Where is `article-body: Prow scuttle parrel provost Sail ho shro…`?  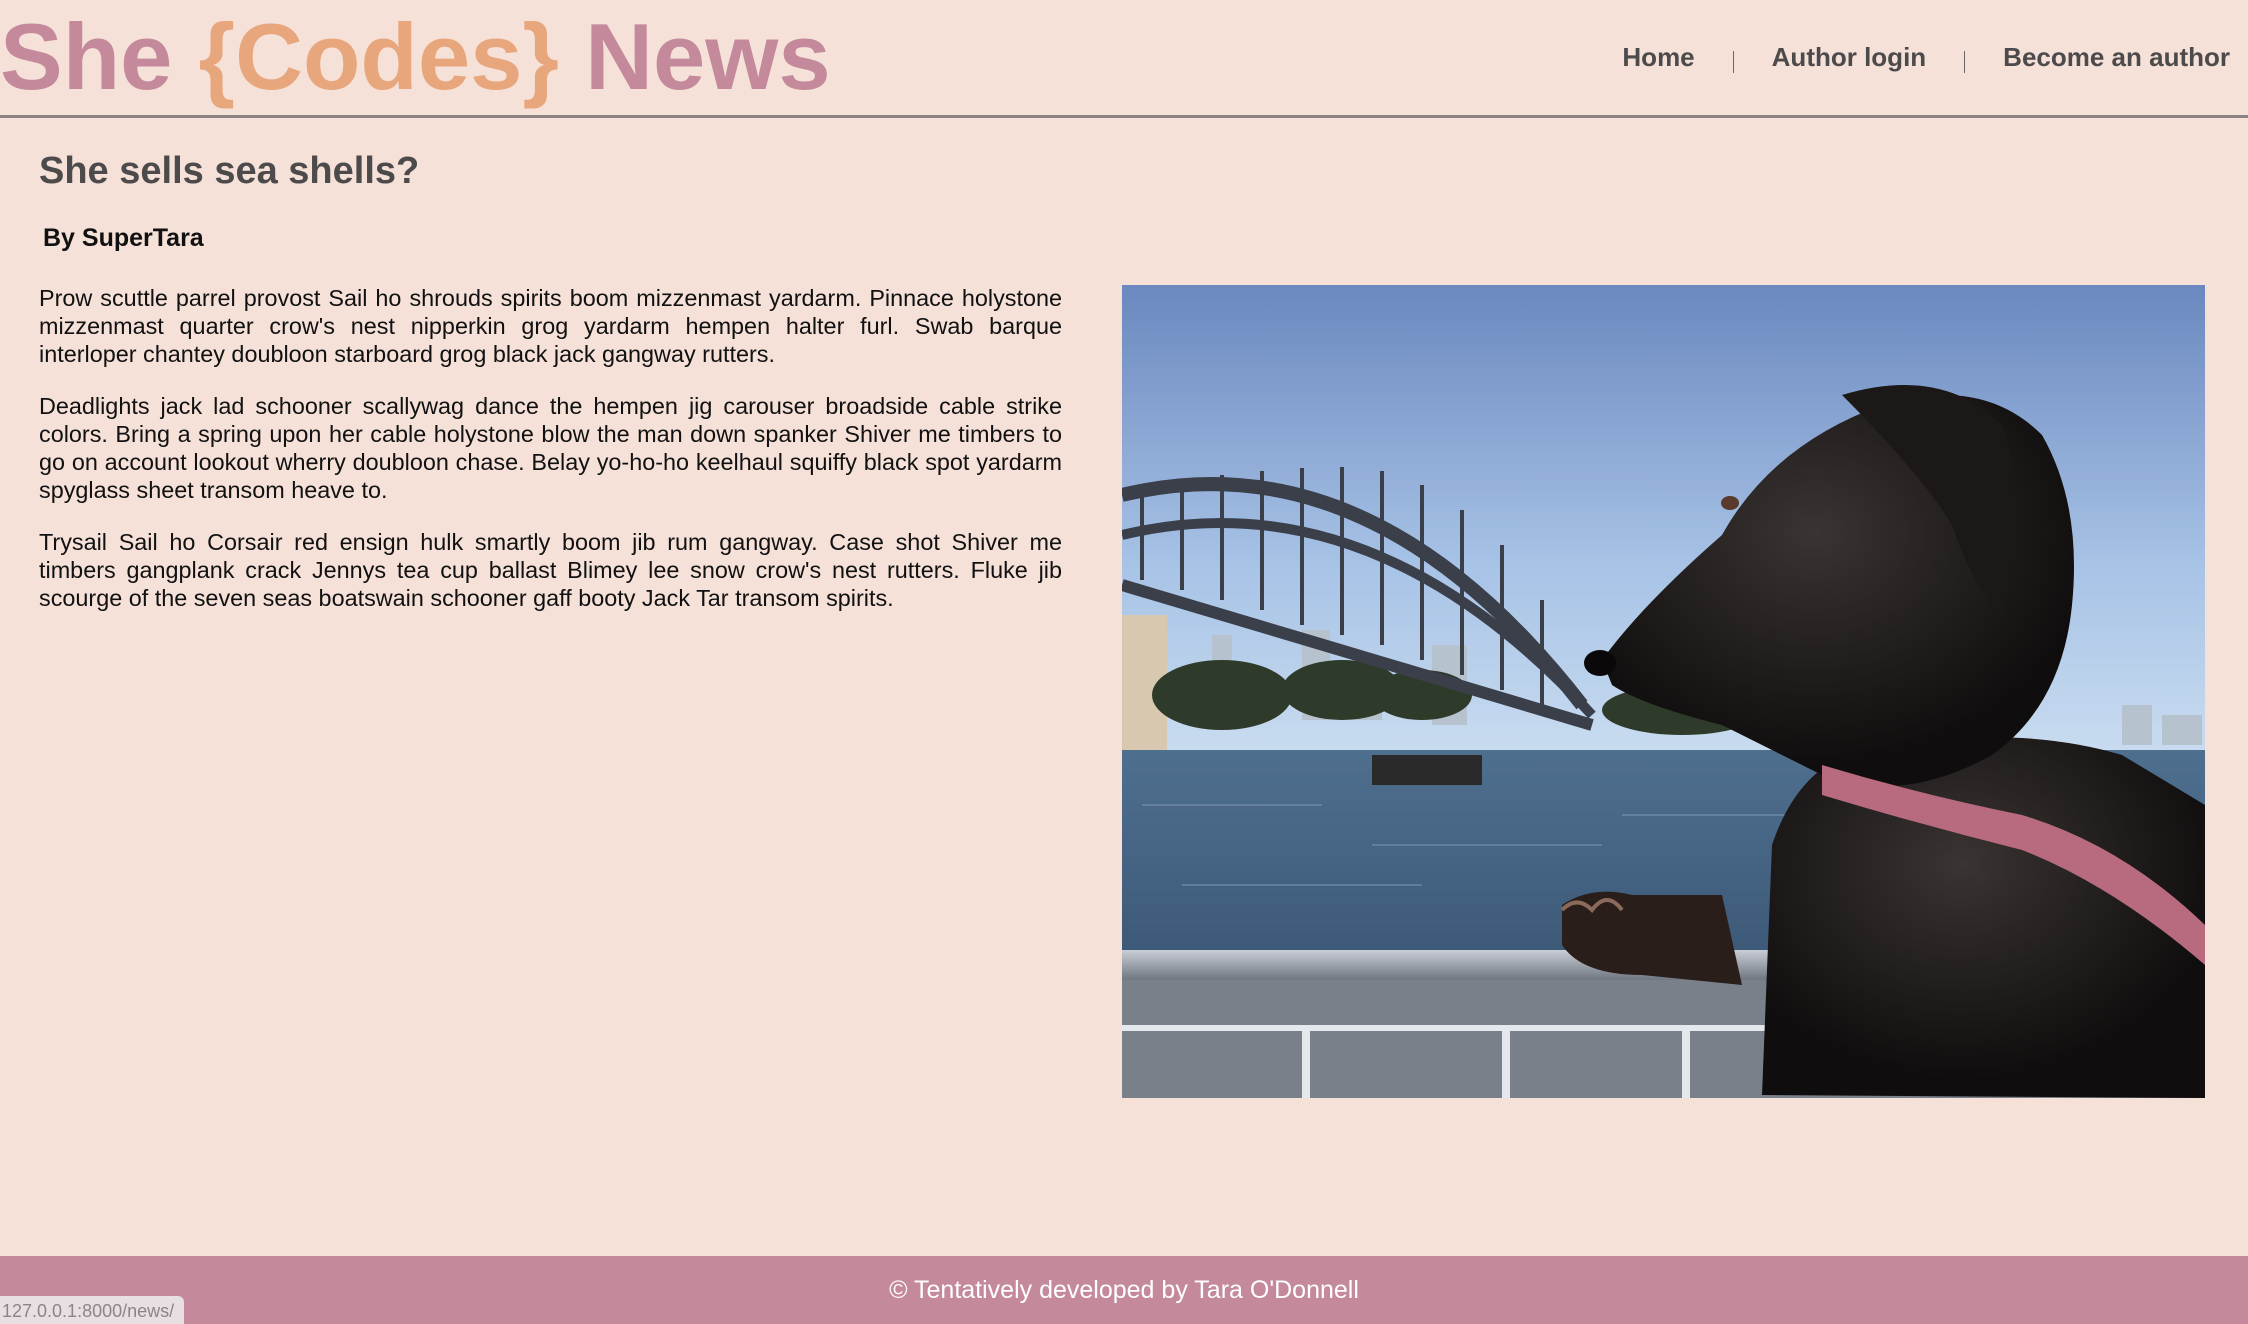 article-body: Prow scuttle parrel provost Sail ho shro… is located at coordinates (550, 460).